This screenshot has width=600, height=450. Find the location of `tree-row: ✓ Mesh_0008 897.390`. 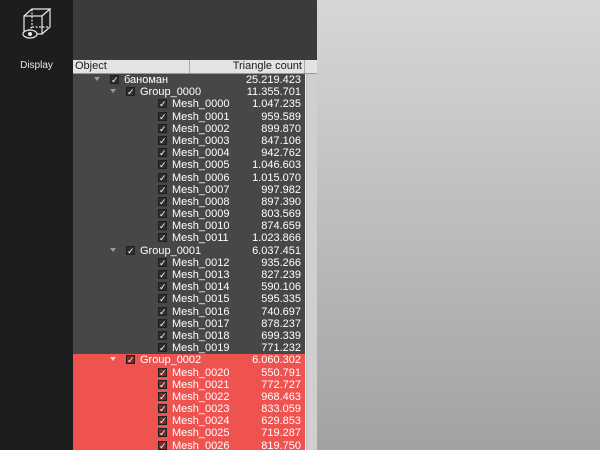

tree-row: ✓ Mesh_0008 897.390 is located at coordinates (189, 202).